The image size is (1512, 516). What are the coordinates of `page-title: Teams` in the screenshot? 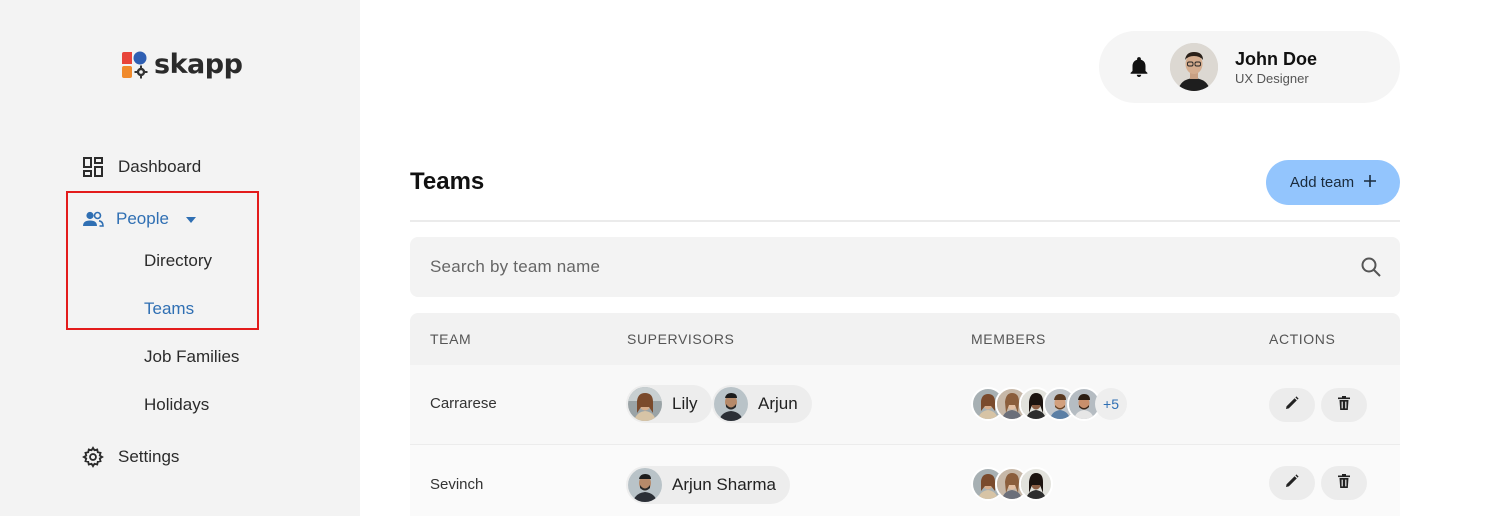 It's located at (447, 181).